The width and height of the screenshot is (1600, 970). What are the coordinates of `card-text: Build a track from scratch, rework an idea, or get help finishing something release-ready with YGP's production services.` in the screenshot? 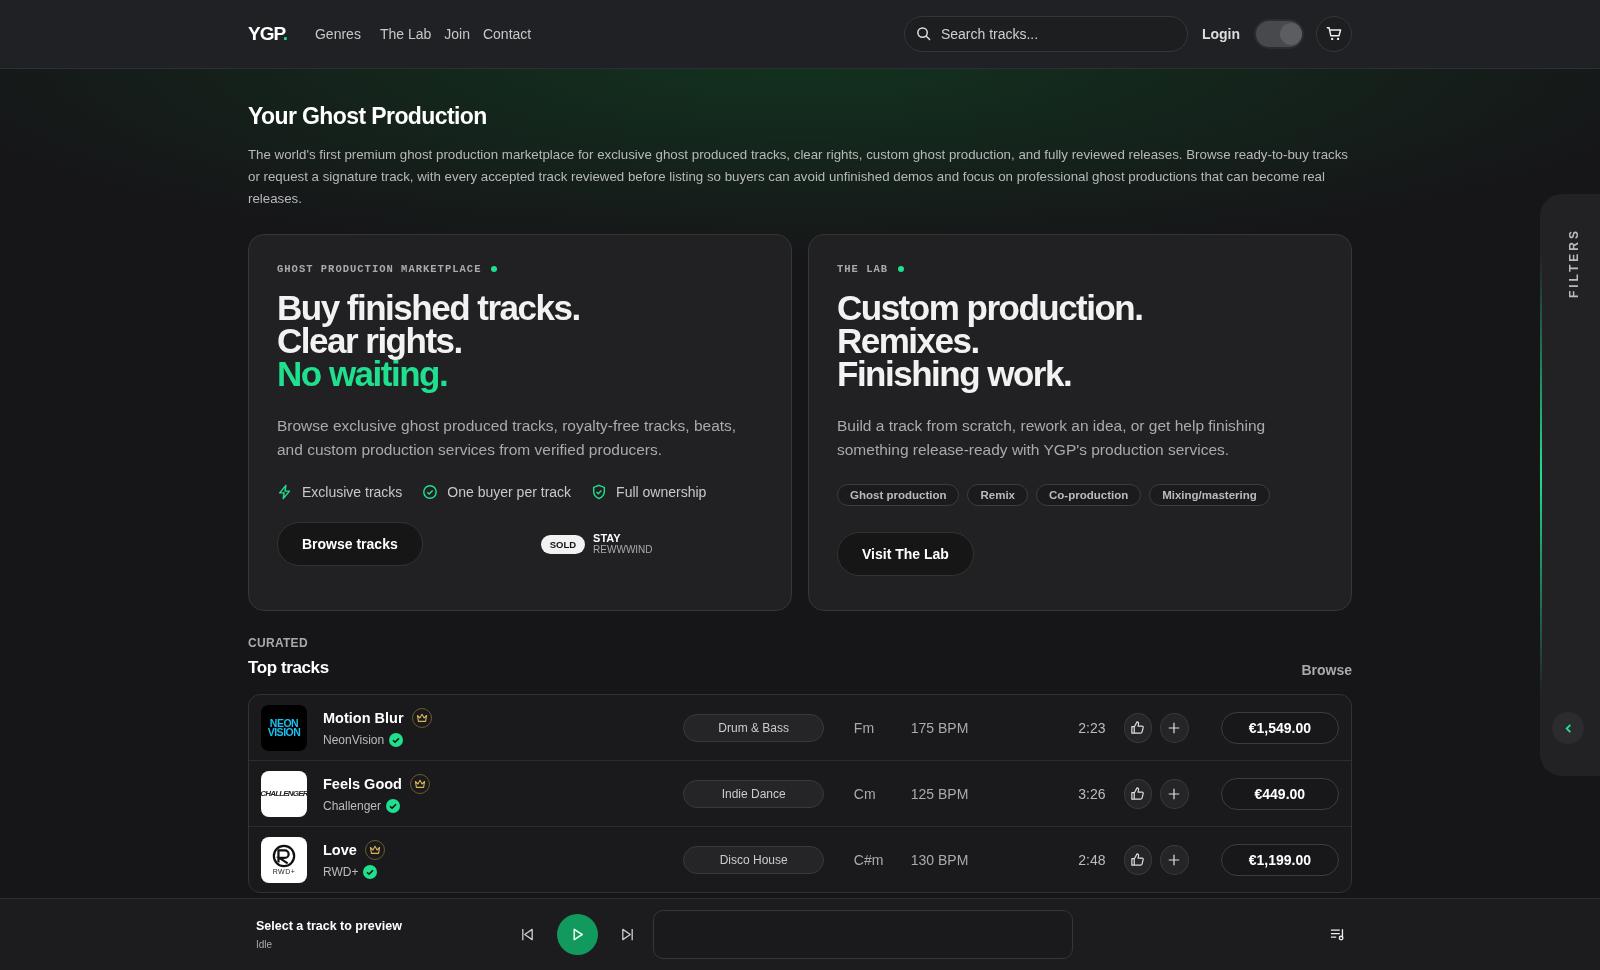 It's located at (1052, 438).